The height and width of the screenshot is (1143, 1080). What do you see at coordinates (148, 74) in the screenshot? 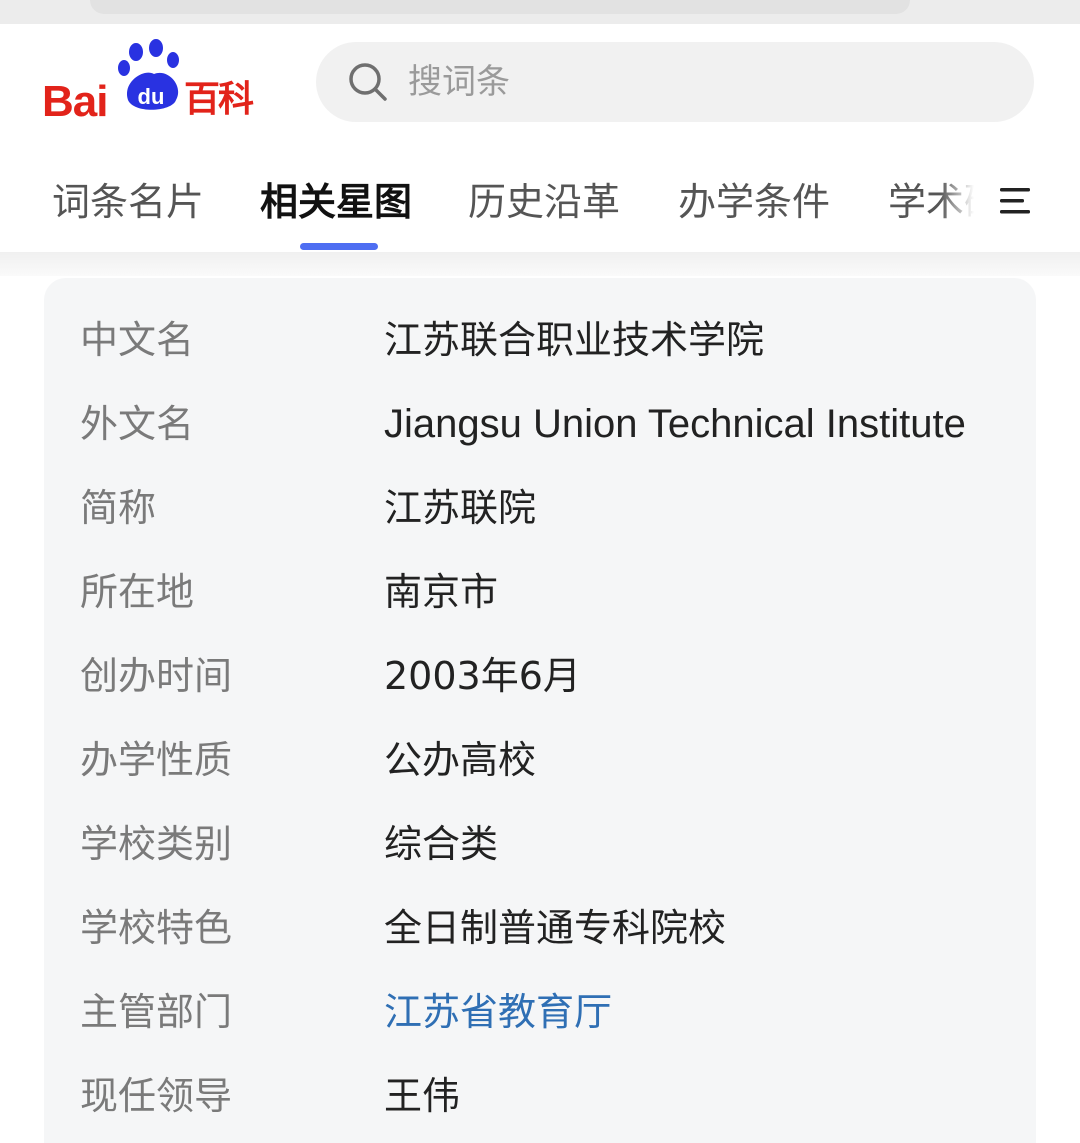
I see `paw-icon: du` at bounding box center [148, 74].